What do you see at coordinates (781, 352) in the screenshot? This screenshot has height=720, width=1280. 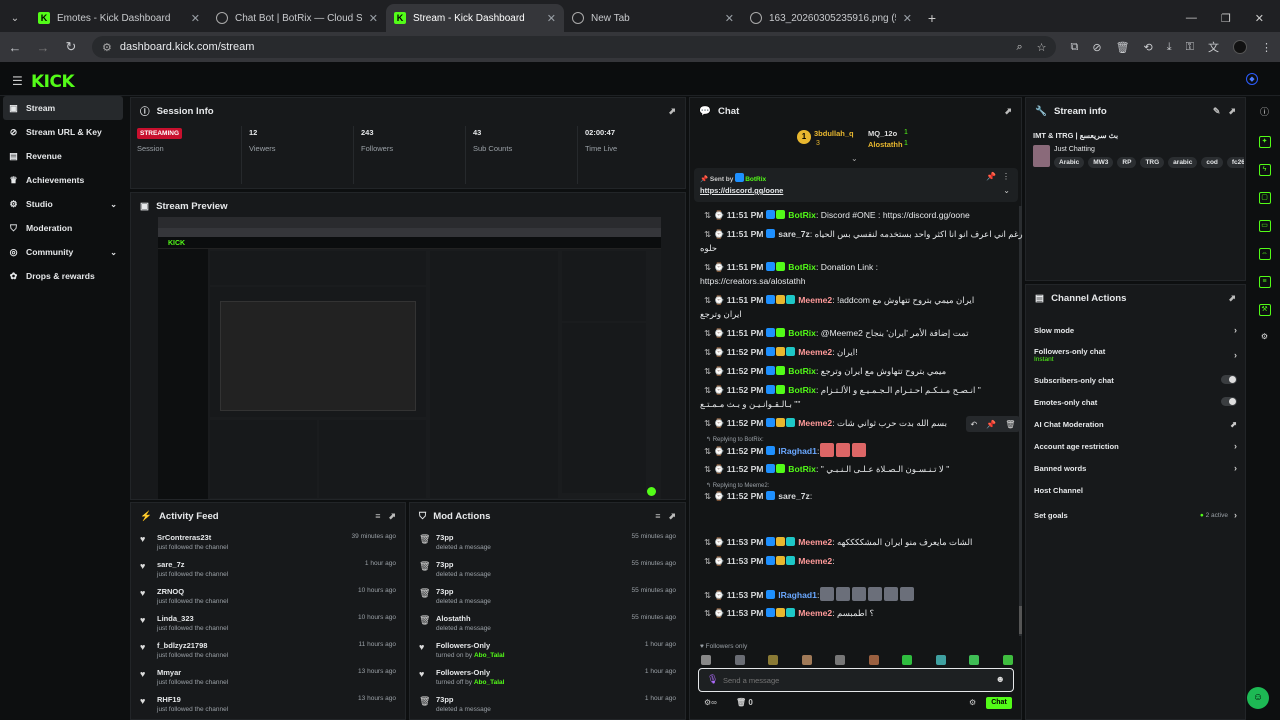 I see `chat-message: ⇅ ⌚ 11:52 PM Meeme2: ايران!` at bounding box center [781, 352].